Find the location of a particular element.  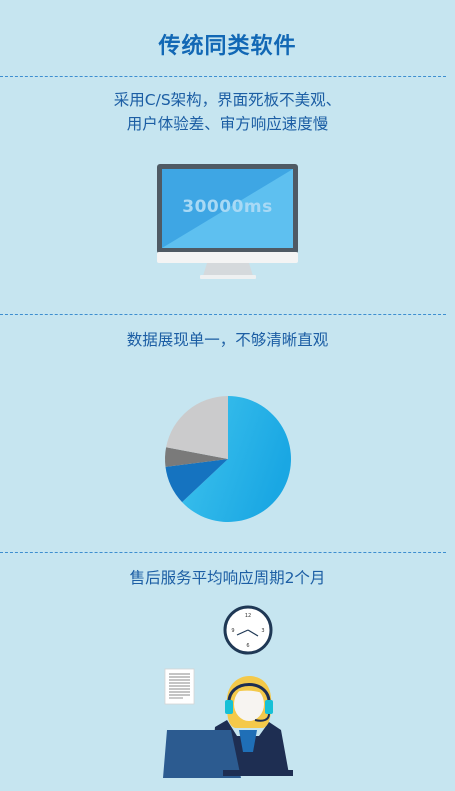

section-2-text: 数据展现单一，不够清晰直观 is located at coordinates (227, 340).